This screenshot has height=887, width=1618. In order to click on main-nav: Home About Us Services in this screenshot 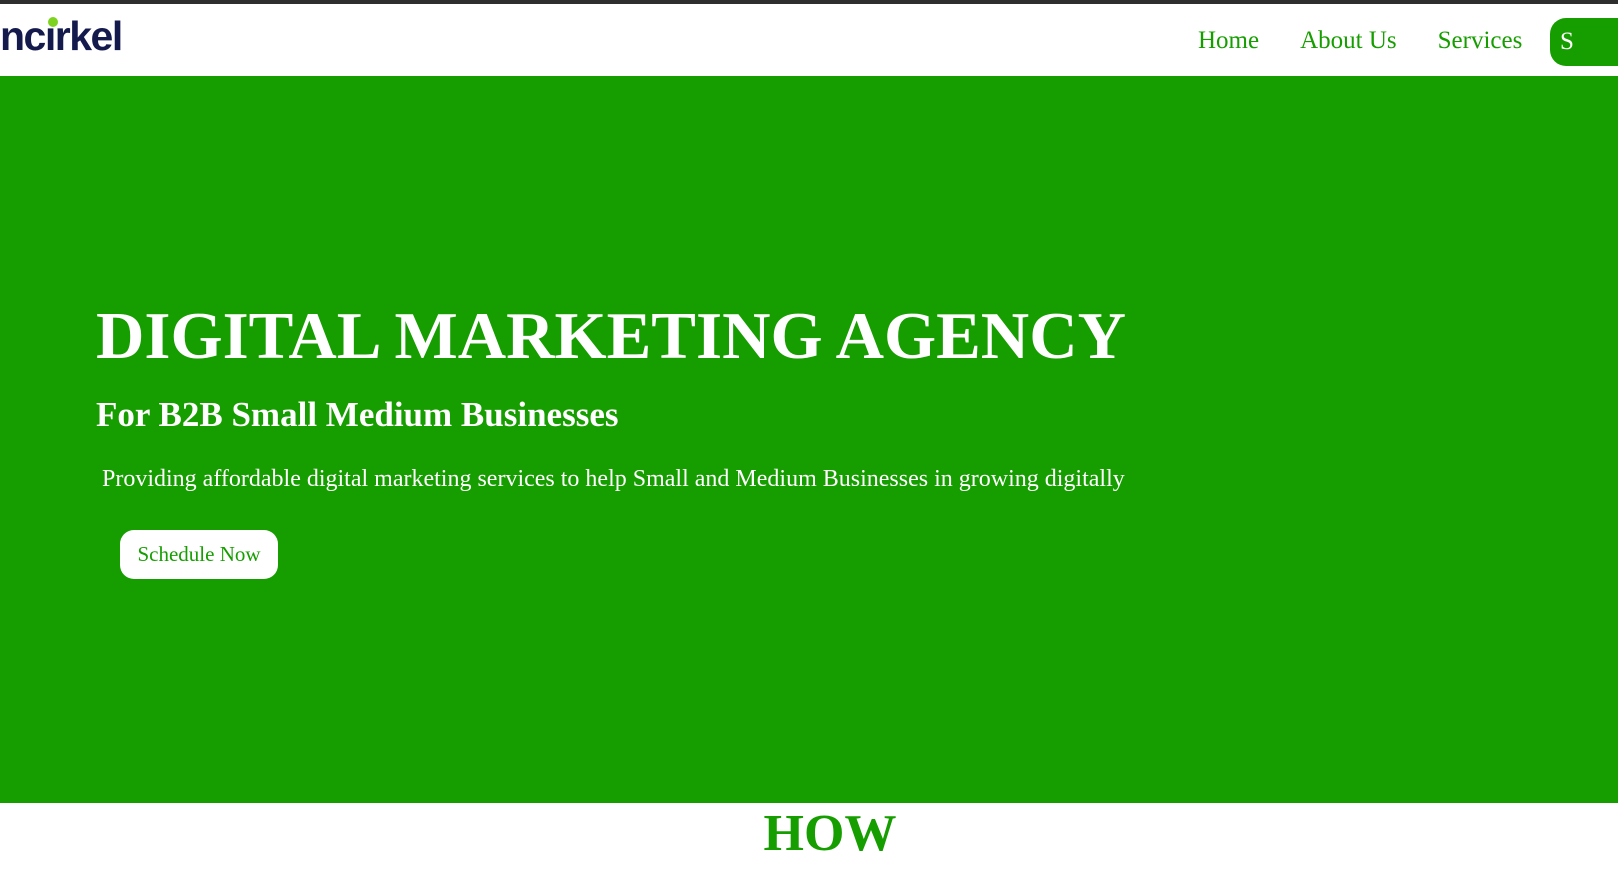, I will do `click(1360, 41)`.